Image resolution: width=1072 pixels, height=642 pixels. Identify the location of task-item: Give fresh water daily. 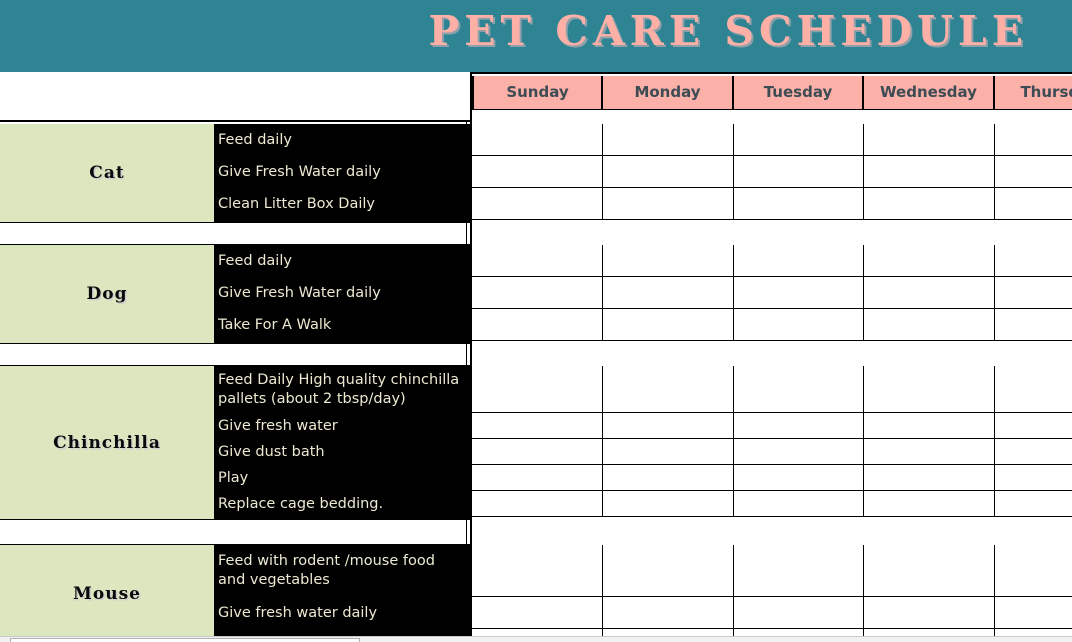
(297, 613).